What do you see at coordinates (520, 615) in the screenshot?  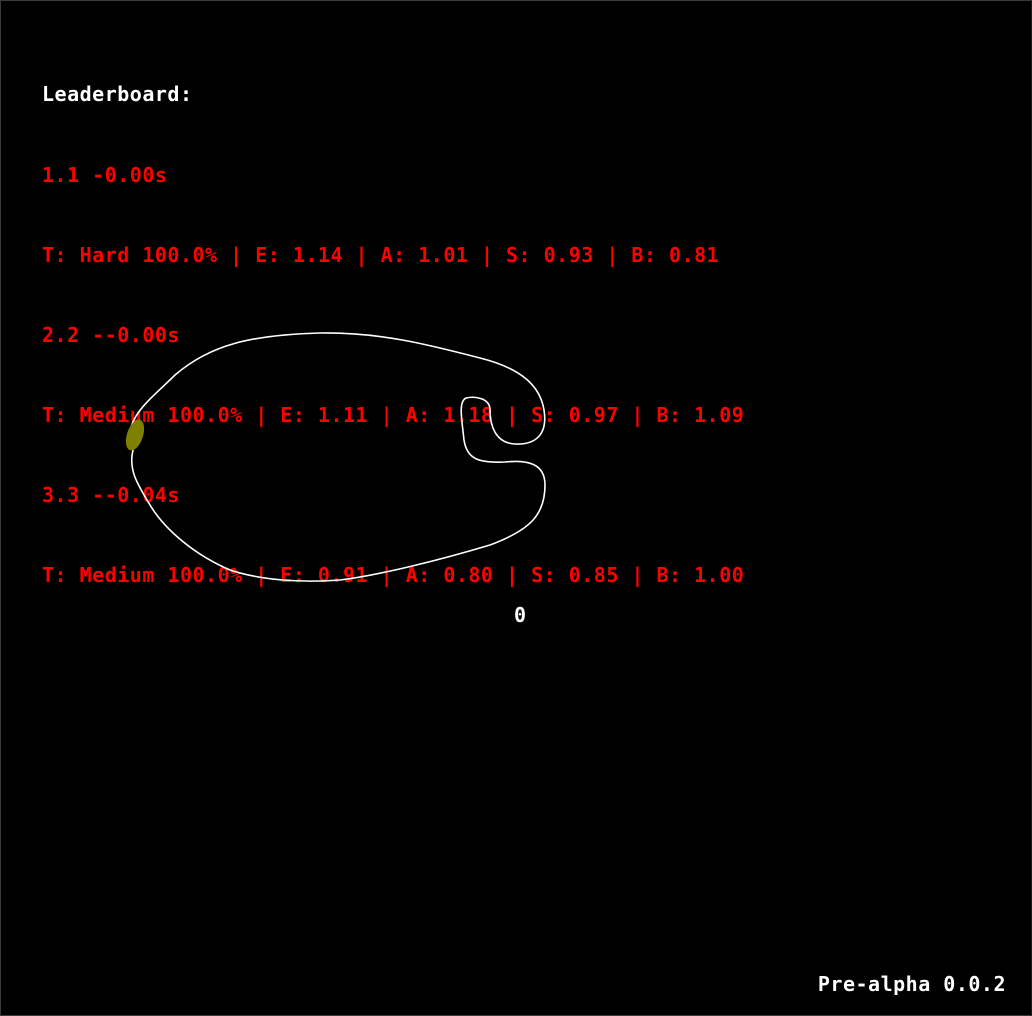 I see `lap-counter: 0` at bounding box center [520, 615].